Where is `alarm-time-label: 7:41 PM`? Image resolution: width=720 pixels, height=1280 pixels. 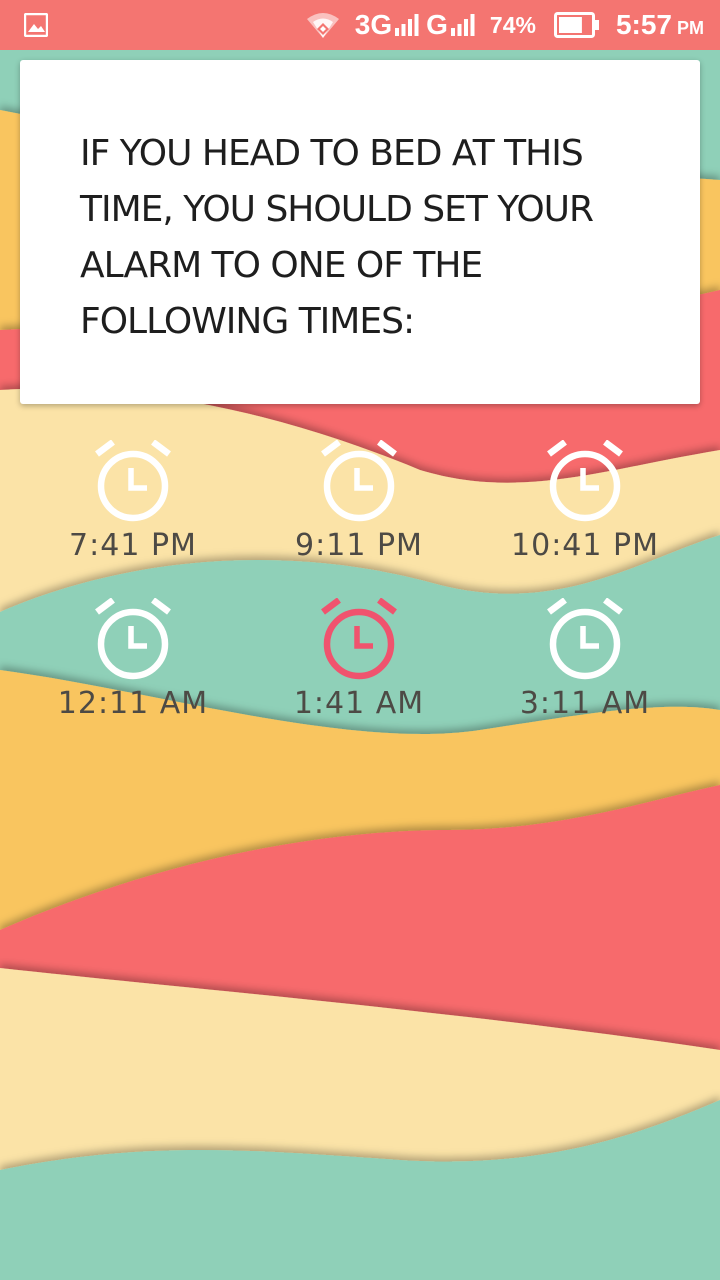
alarm-time-label: 7:41 PM is located at coordinates (133, 545).